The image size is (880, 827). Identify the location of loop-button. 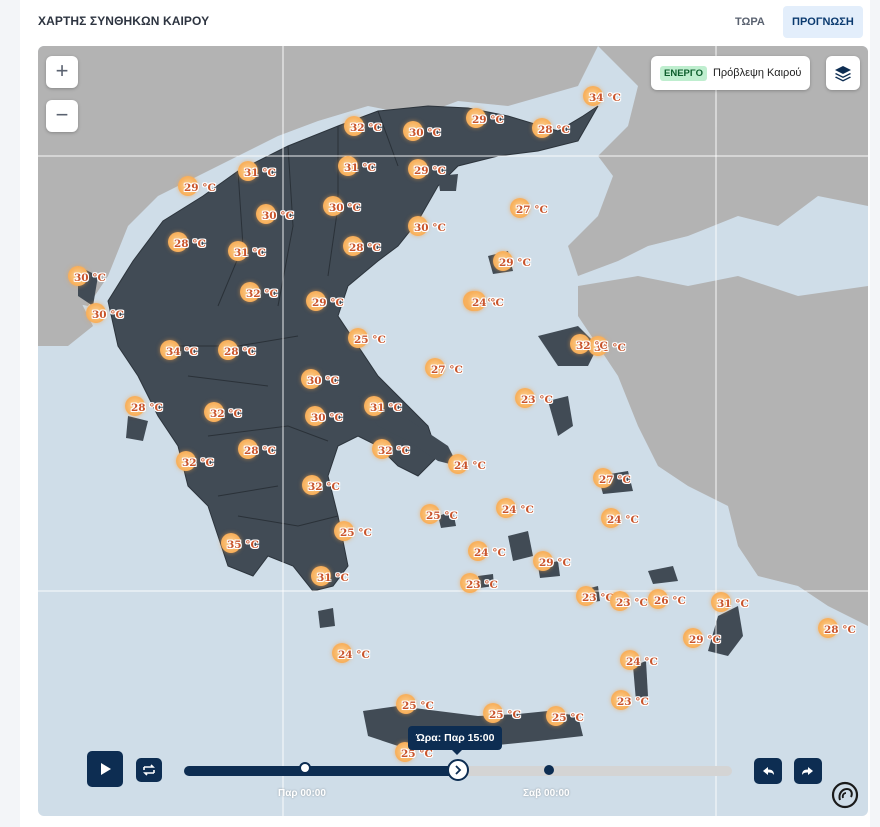
(149, 770).